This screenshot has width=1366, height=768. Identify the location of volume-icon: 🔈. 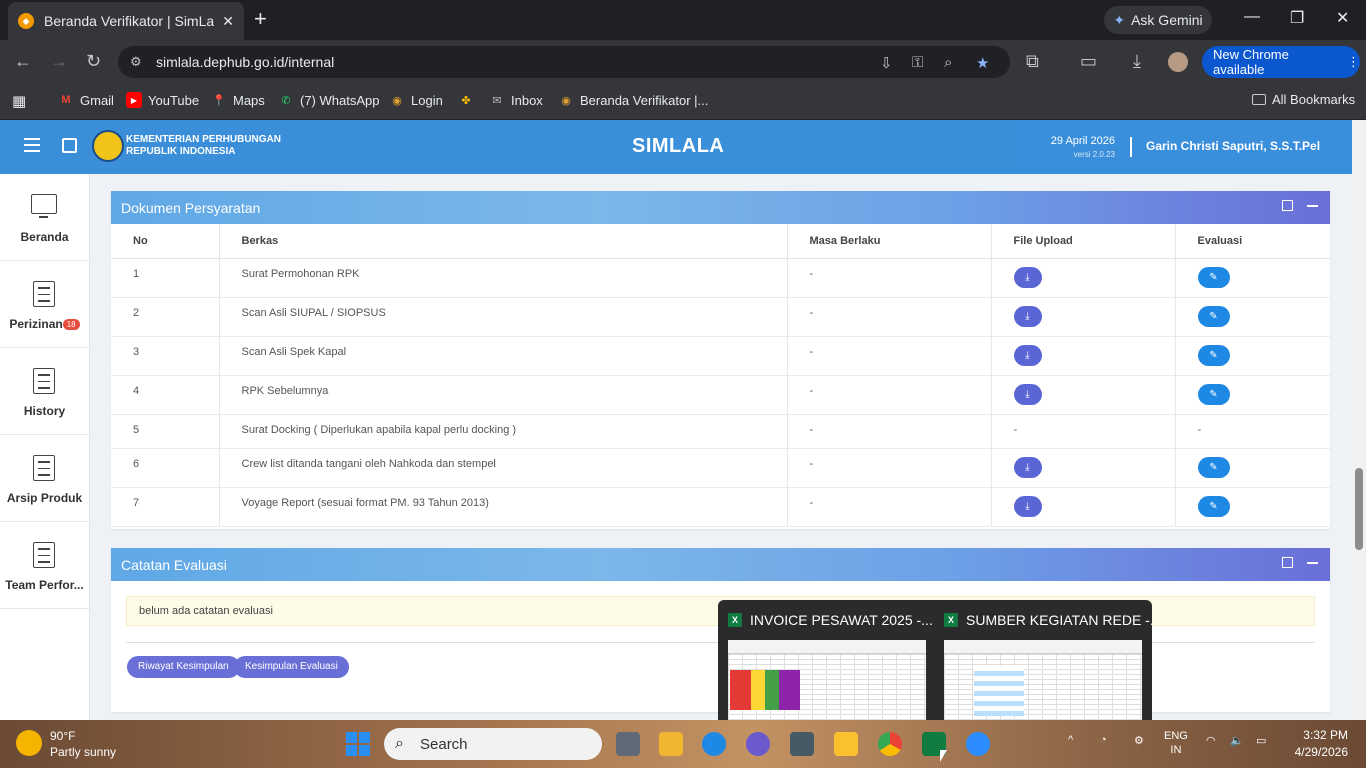
(1237, 740).